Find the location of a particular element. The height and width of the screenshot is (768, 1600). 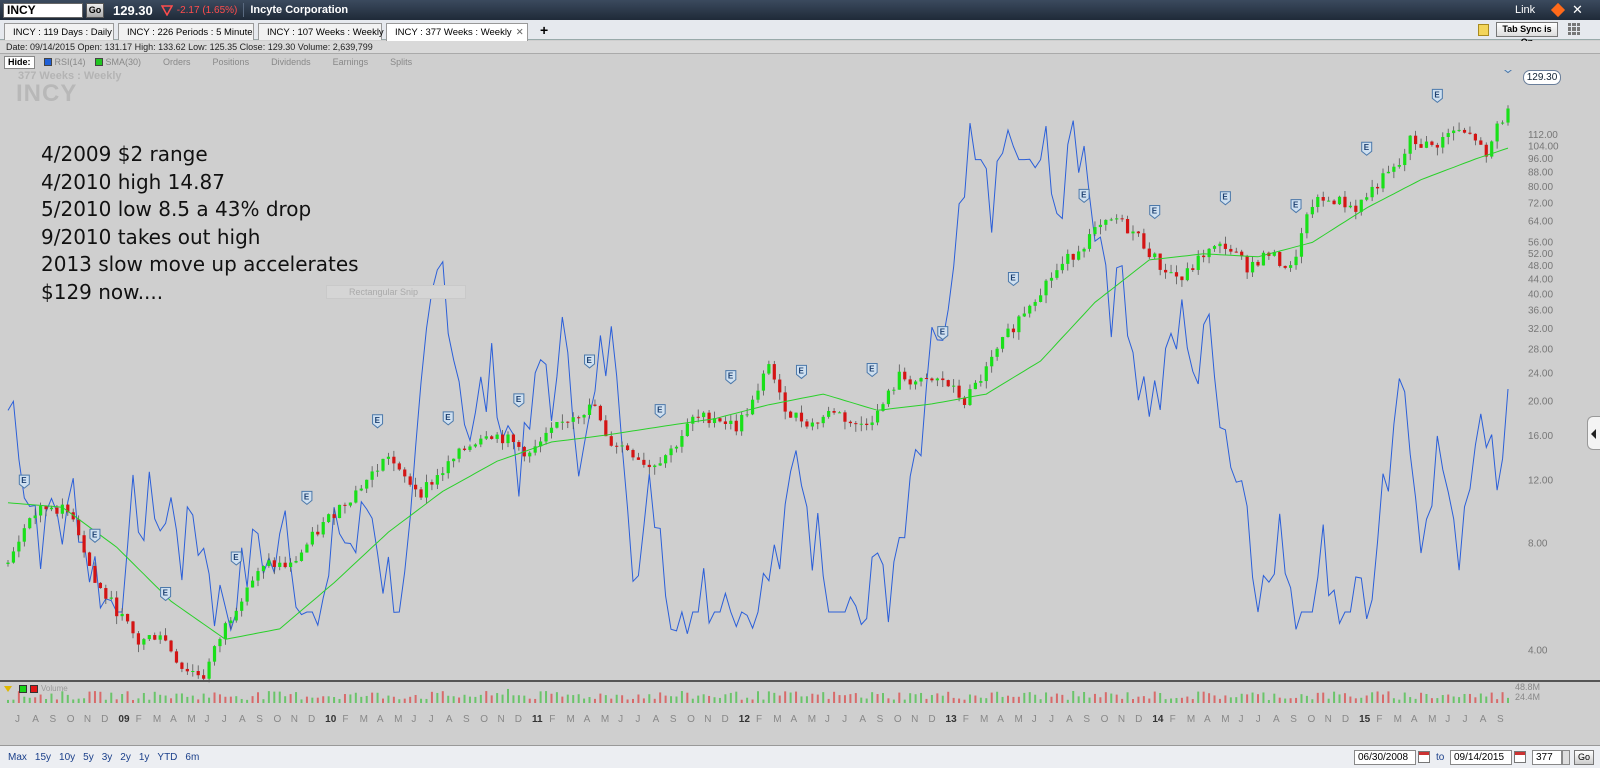

range-ytd: YTD is located at coordinates (167, 757).